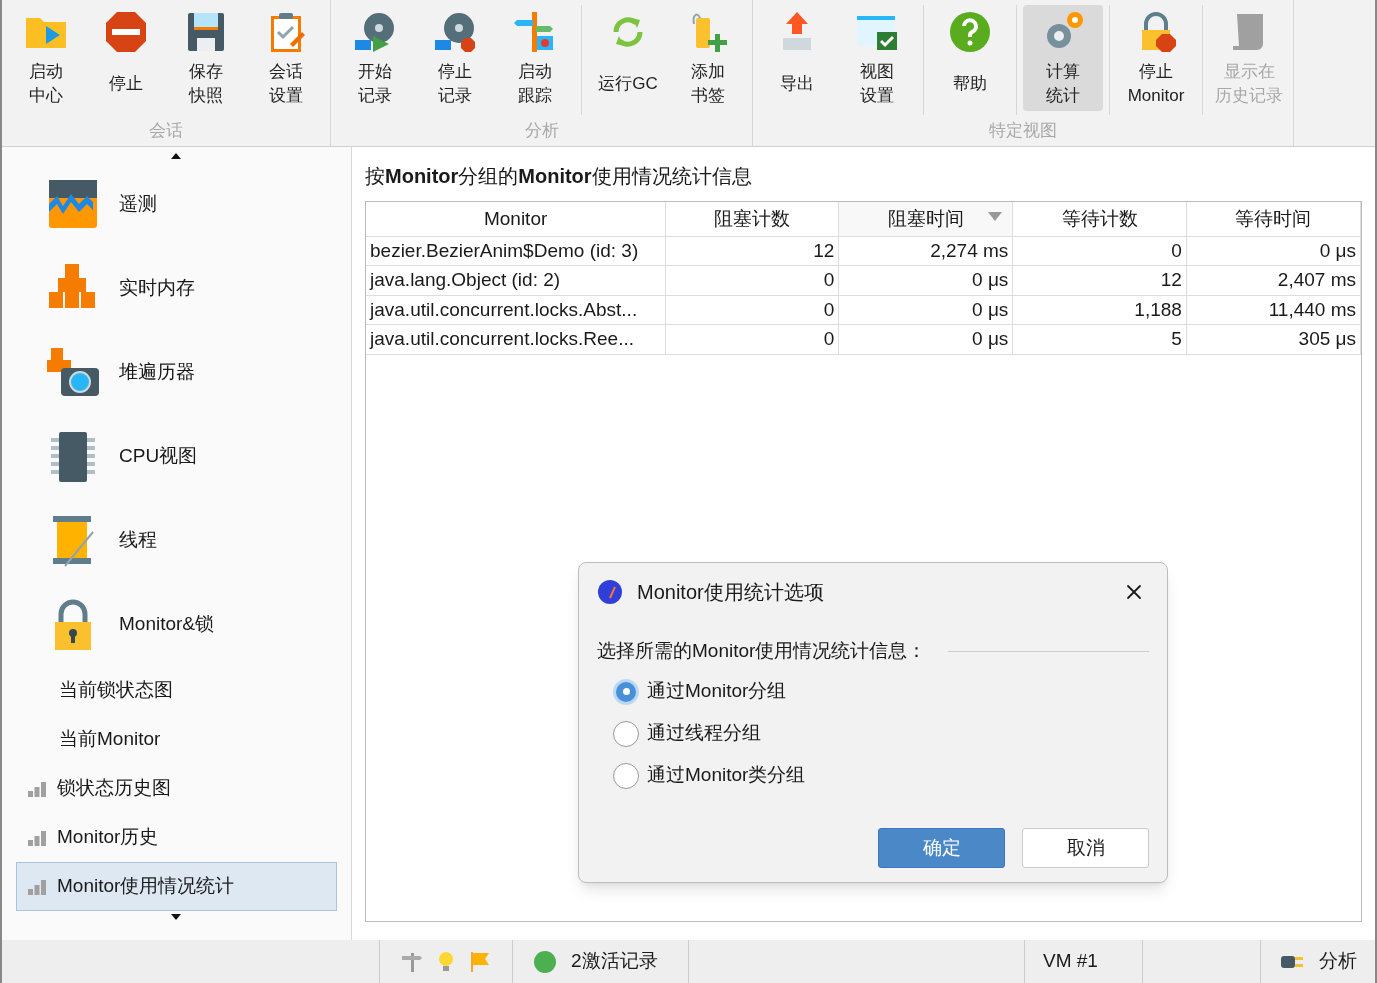 The image size is (1377, 983). I want to click on column-header: 等待计数, so click(1099, 219).